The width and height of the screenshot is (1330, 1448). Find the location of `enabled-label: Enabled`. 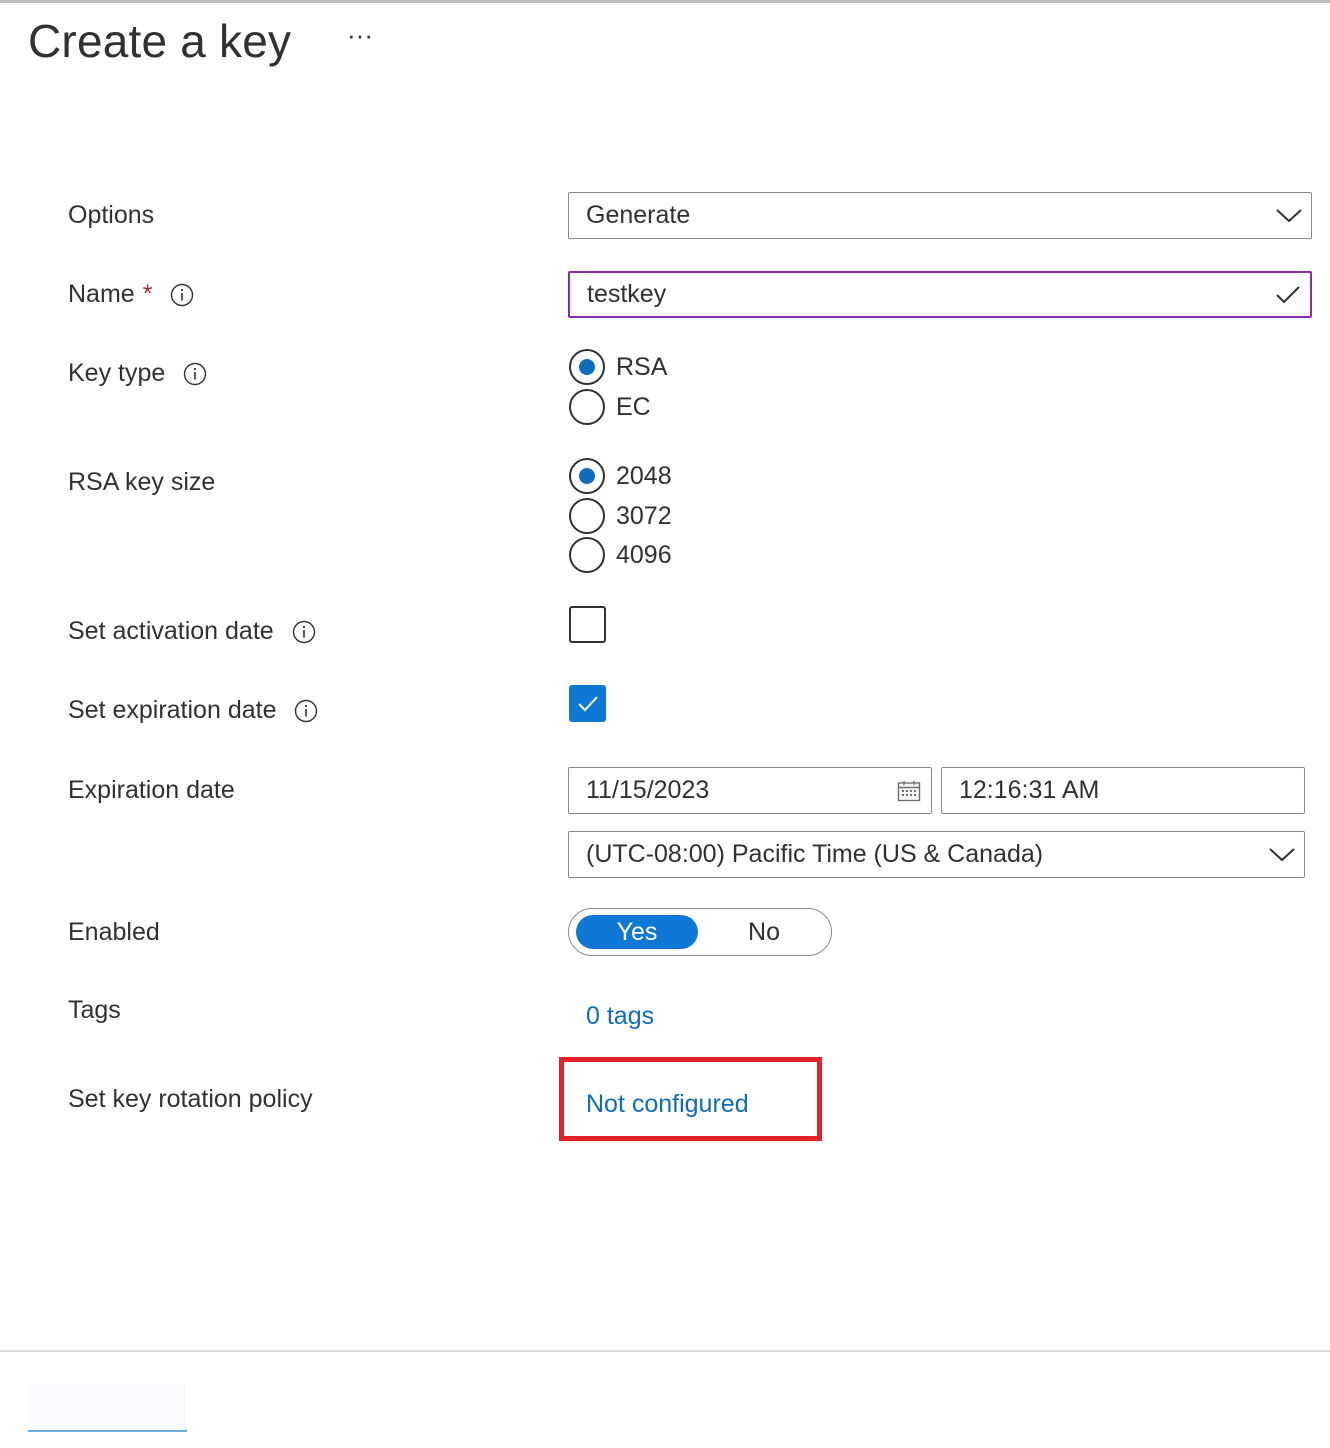

enabled-label: Enabled is located at coordinates (114, 932).